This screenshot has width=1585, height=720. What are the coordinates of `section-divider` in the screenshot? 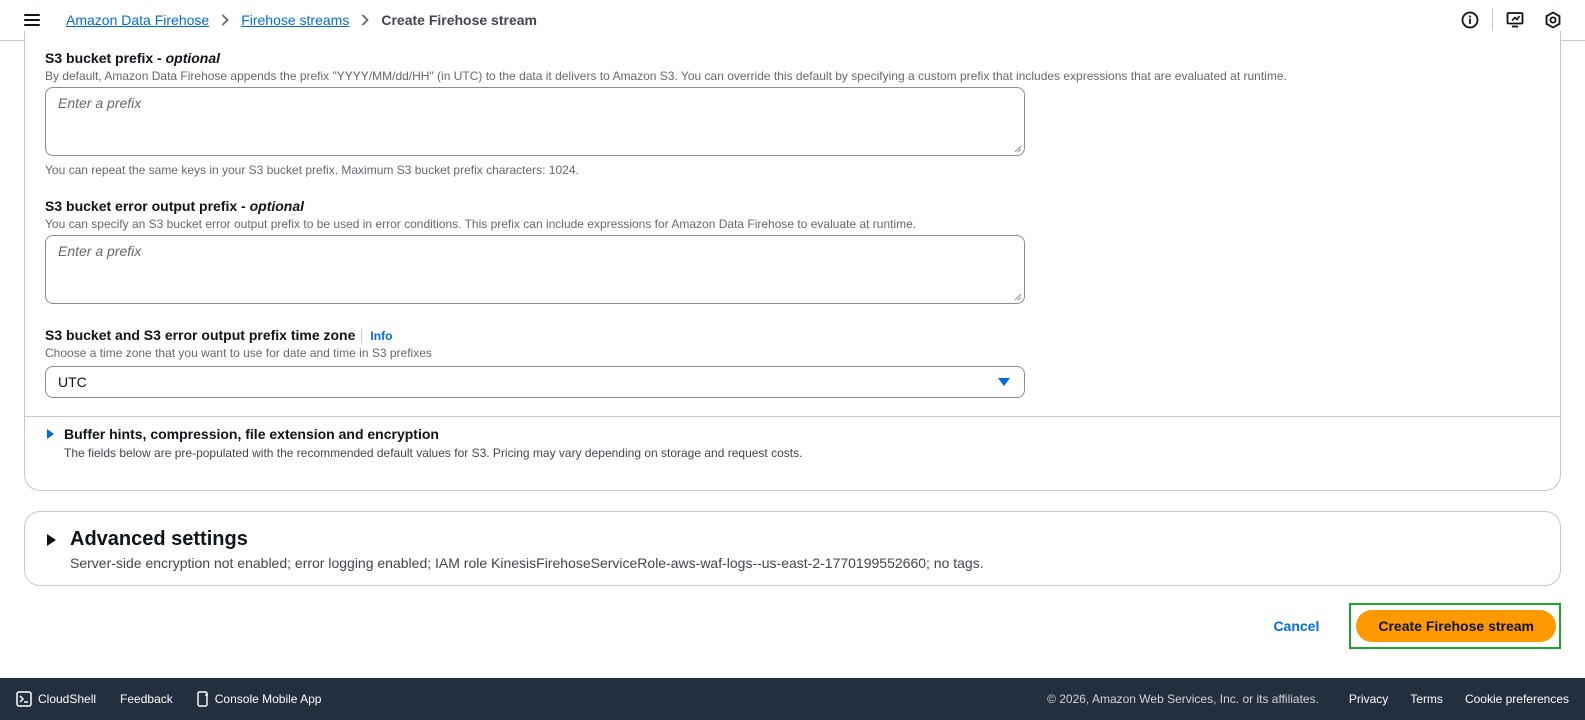 It's located at (792, 416).